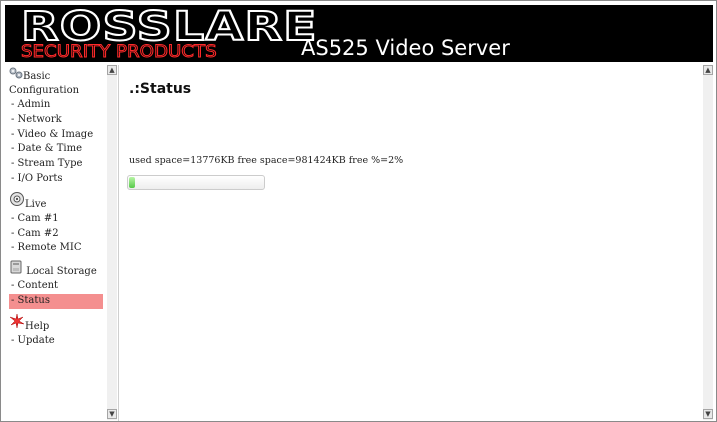  I want to click on nav-item-content: - Content, so click(56, 286).